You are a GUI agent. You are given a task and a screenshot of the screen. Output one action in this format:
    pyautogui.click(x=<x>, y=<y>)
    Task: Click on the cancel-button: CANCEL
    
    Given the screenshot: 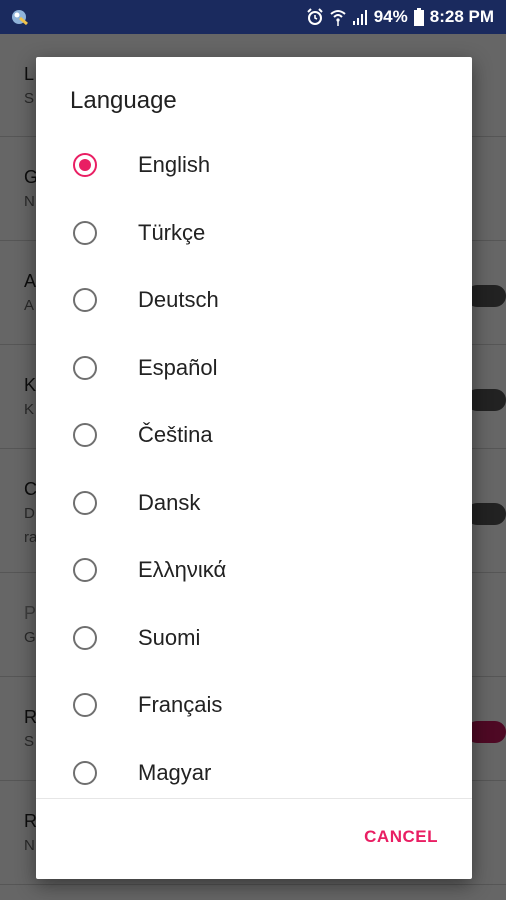 What is the action you would take?
    pyautogui.click(x=401, y=837)
    